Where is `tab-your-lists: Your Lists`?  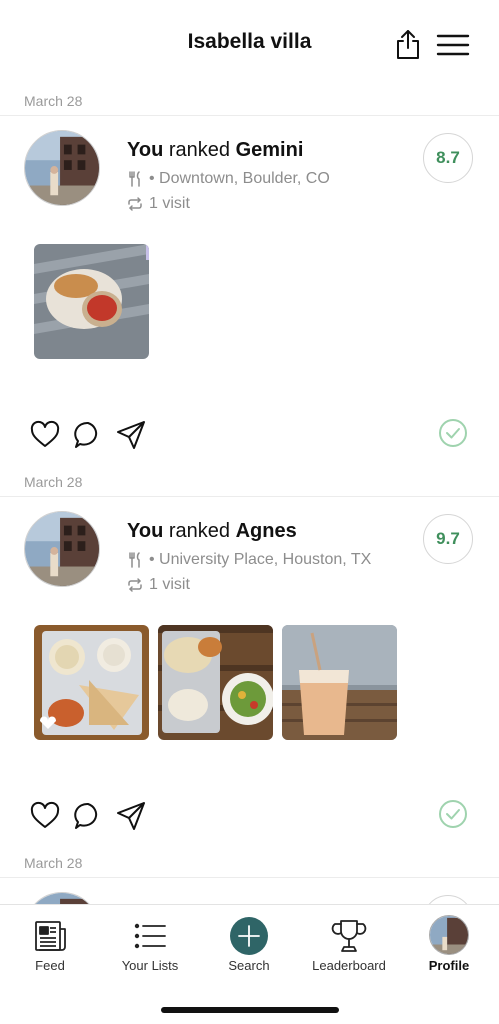
tab-your-lists: Your Lists is located at coordinates (150, 950).